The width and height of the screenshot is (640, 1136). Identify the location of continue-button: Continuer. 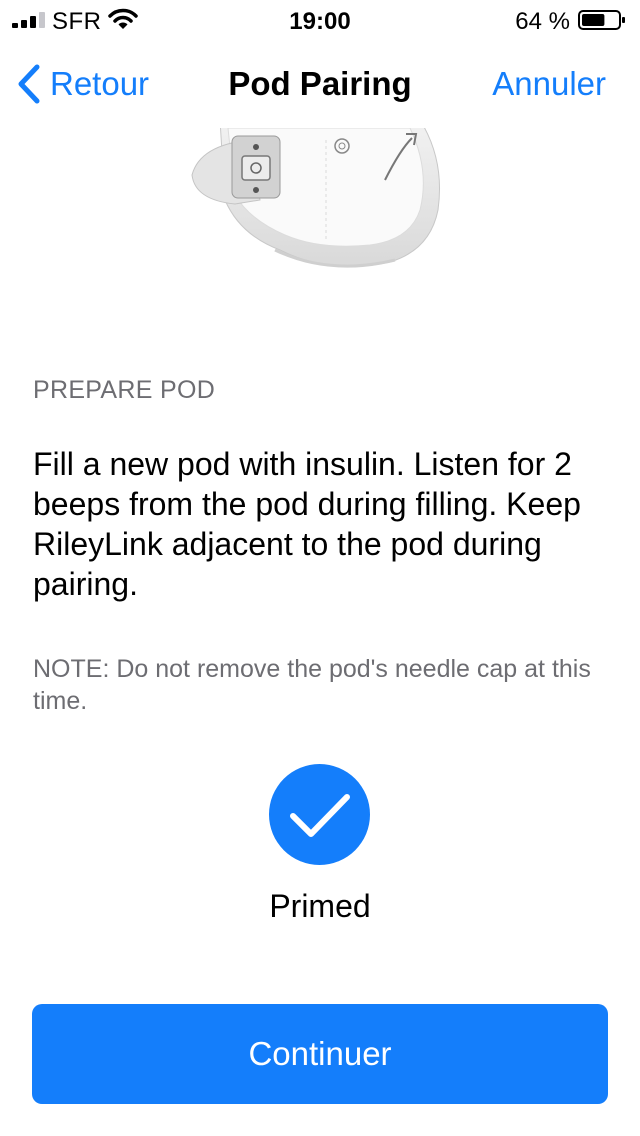
(320, 1054).